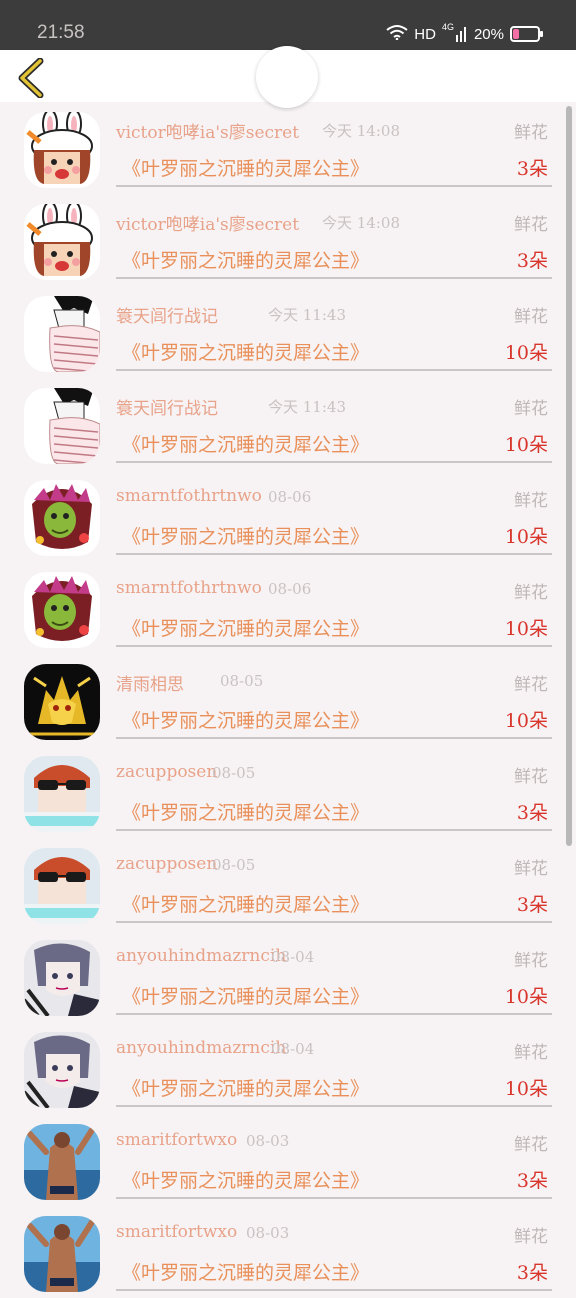 This screenshot has height=1298, width=576. Describe the element at coordinates (287, 77) in the screenshot. I see `floating-circle-button` at that location.